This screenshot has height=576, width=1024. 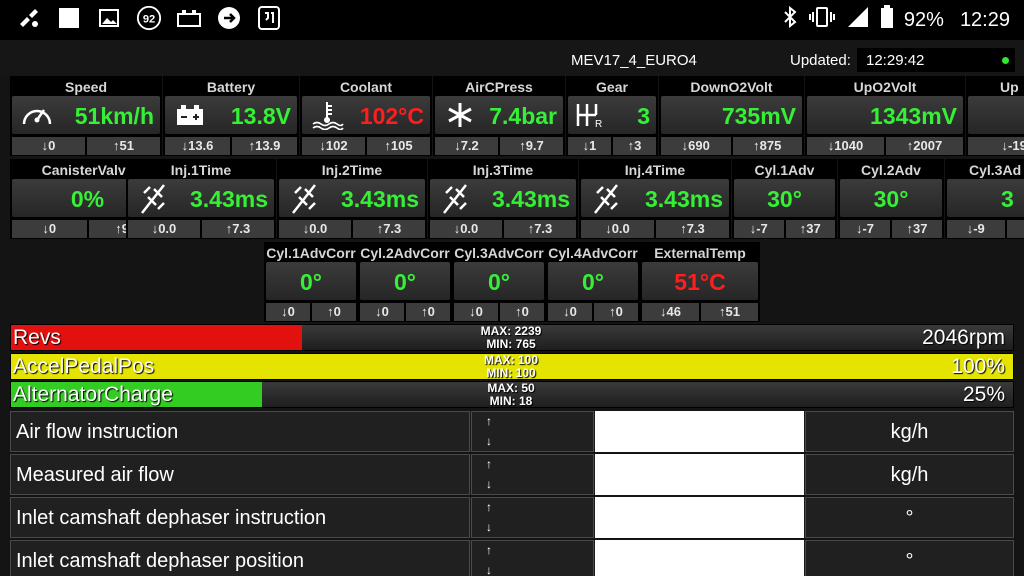 I want to click on gauge-label: Cyl.1AdvCorr, so click(x=311, y=253).